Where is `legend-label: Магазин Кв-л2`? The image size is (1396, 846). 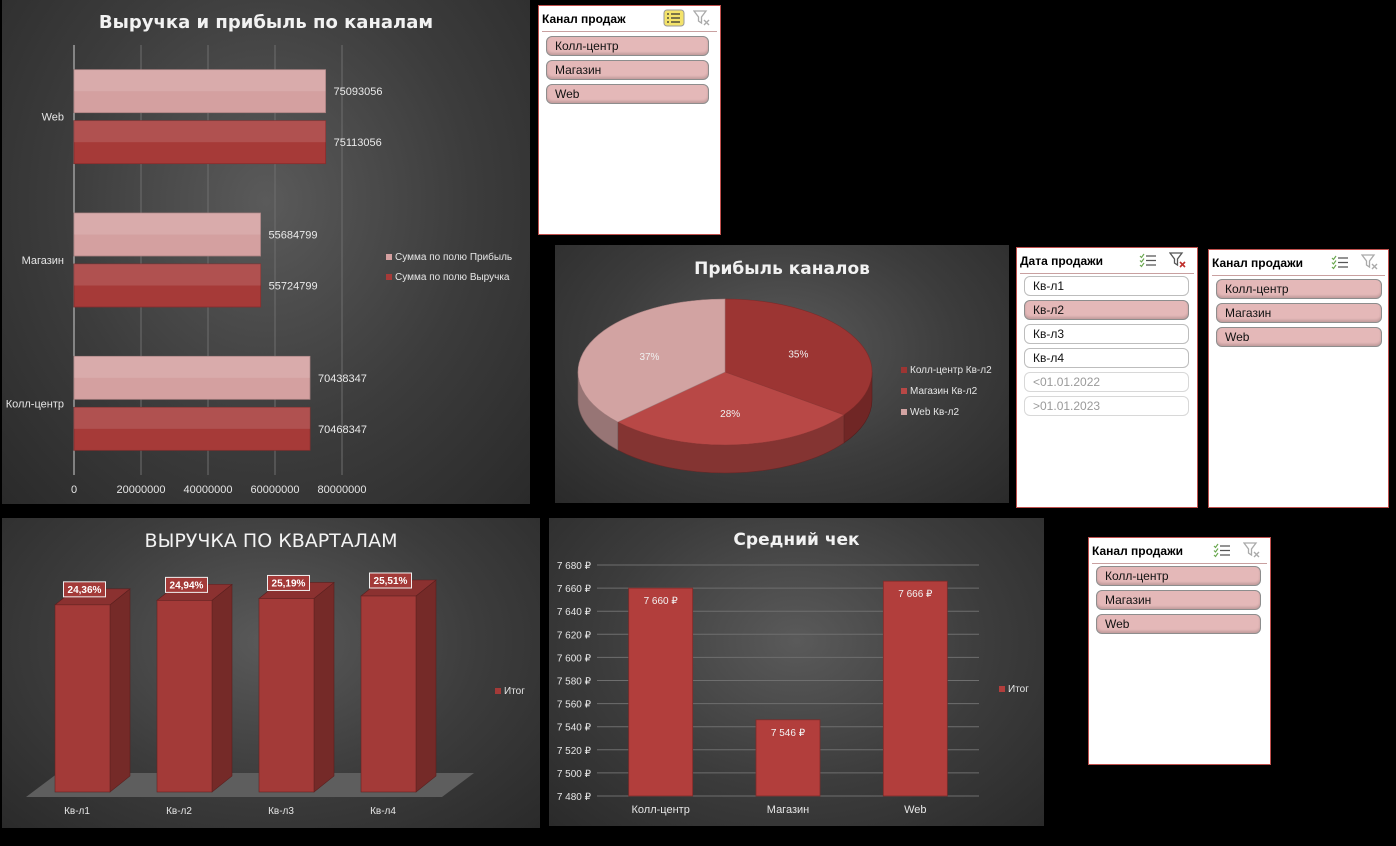 legend-label: Магазин Кв-л2 is located at coordinates (944, 391).